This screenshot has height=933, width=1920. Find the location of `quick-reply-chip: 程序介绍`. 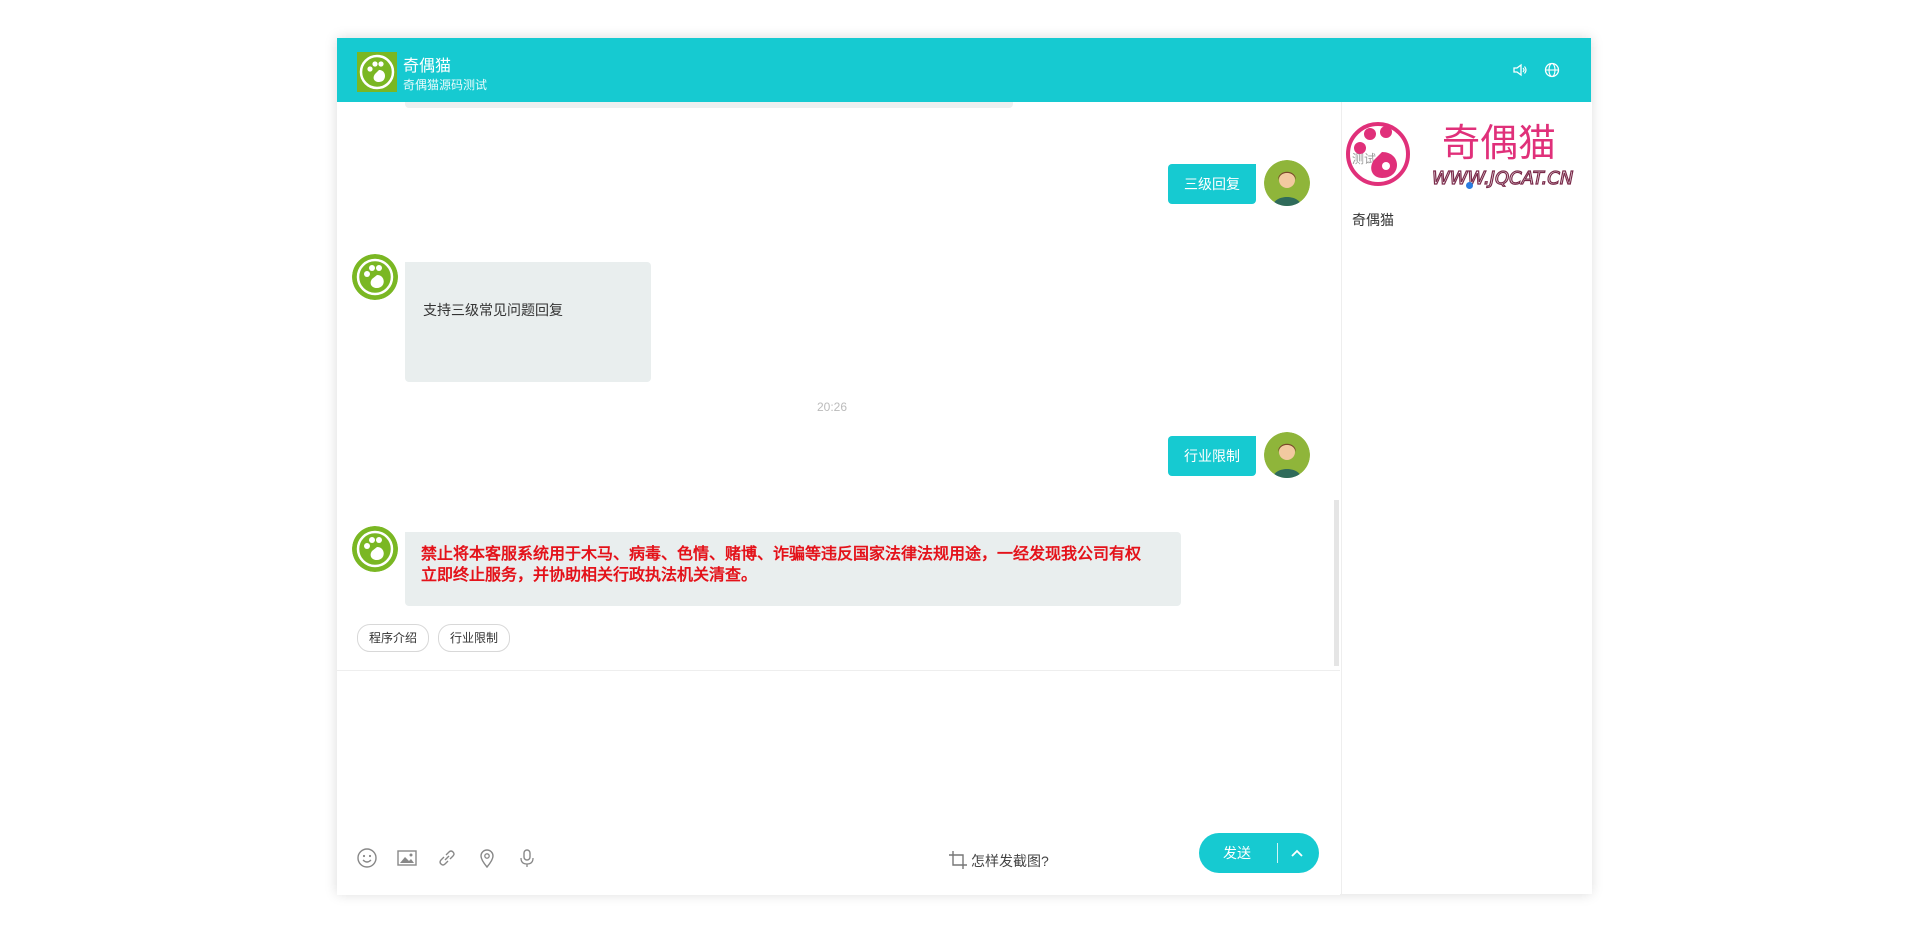

quick-reply-chip: 程序介绍 is located at coordinates (393, 638).